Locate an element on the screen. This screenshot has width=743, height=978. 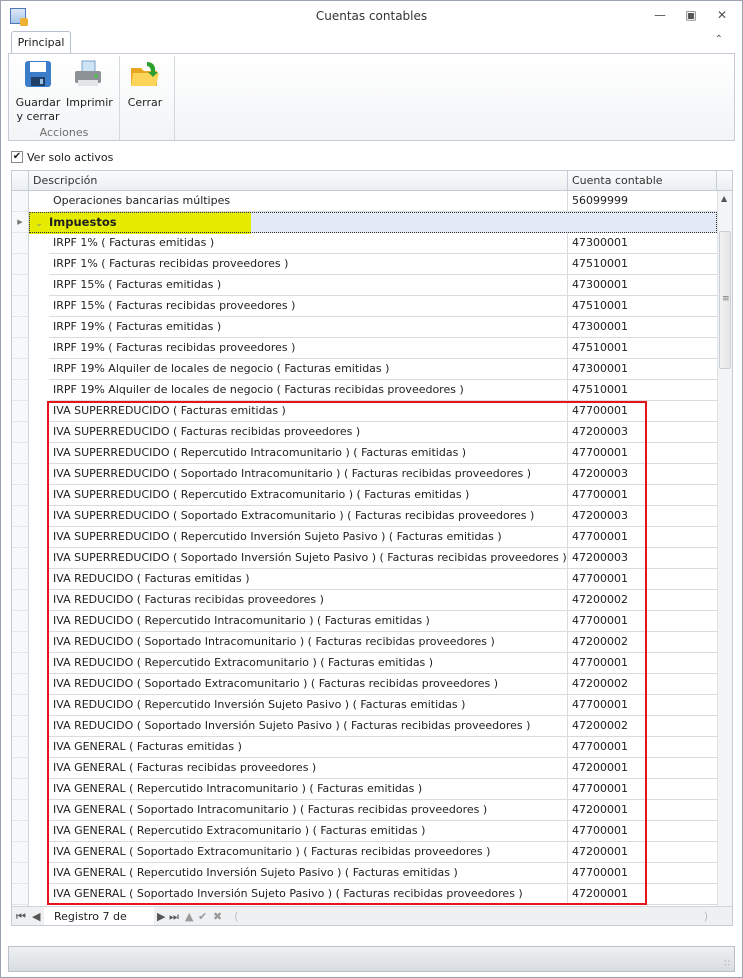
prev-record-icon: ◀ is located at coordinates (36, 916).